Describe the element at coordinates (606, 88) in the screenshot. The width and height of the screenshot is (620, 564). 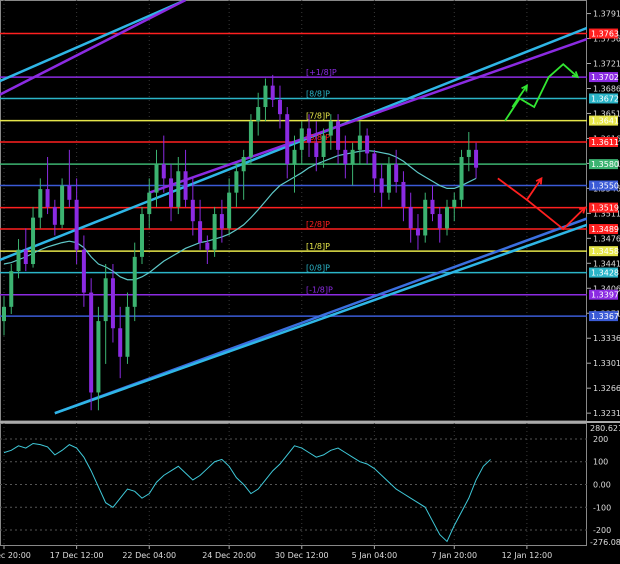
I see `price-tick-label: 1.3686` at that location.